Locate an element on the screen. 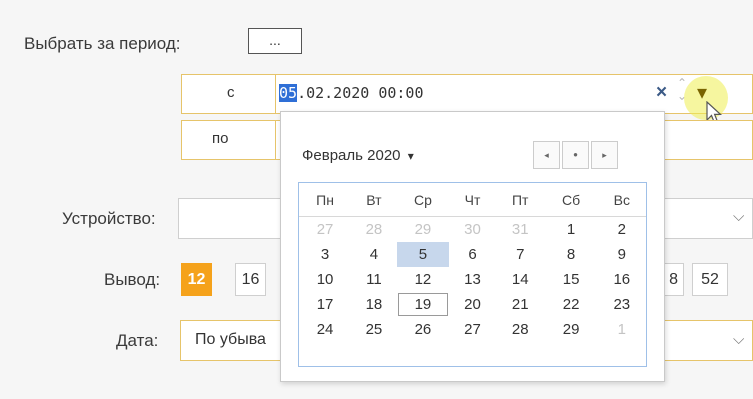 This screenshot has width=753, height=399. device-label: Устройство: is located at coordinates (109, 218).